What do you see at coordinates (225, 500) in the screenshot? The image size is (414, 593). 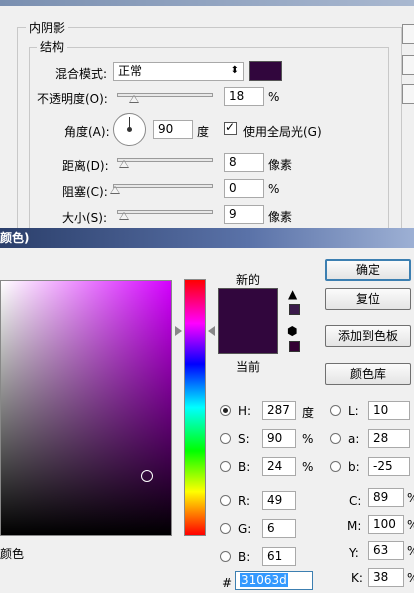 I see `red-radio` at bounding box center [225, 500].